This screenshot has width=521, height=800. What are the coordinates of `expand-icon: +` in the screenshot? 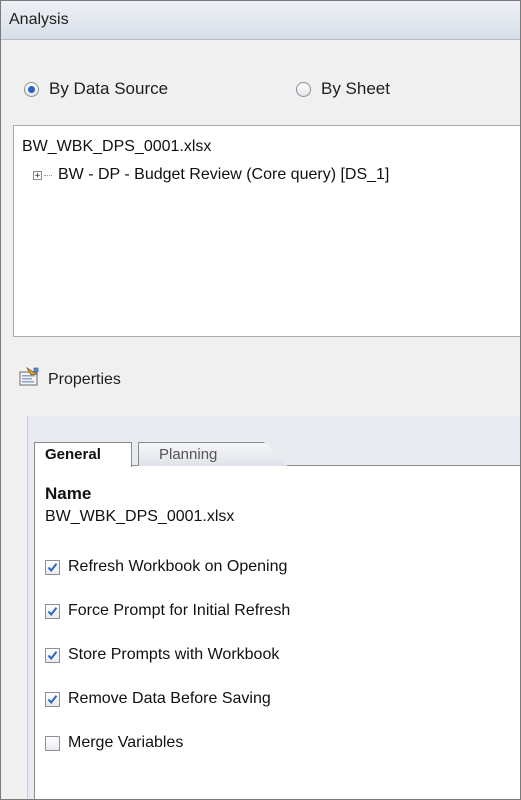 It's located at (37, 175).